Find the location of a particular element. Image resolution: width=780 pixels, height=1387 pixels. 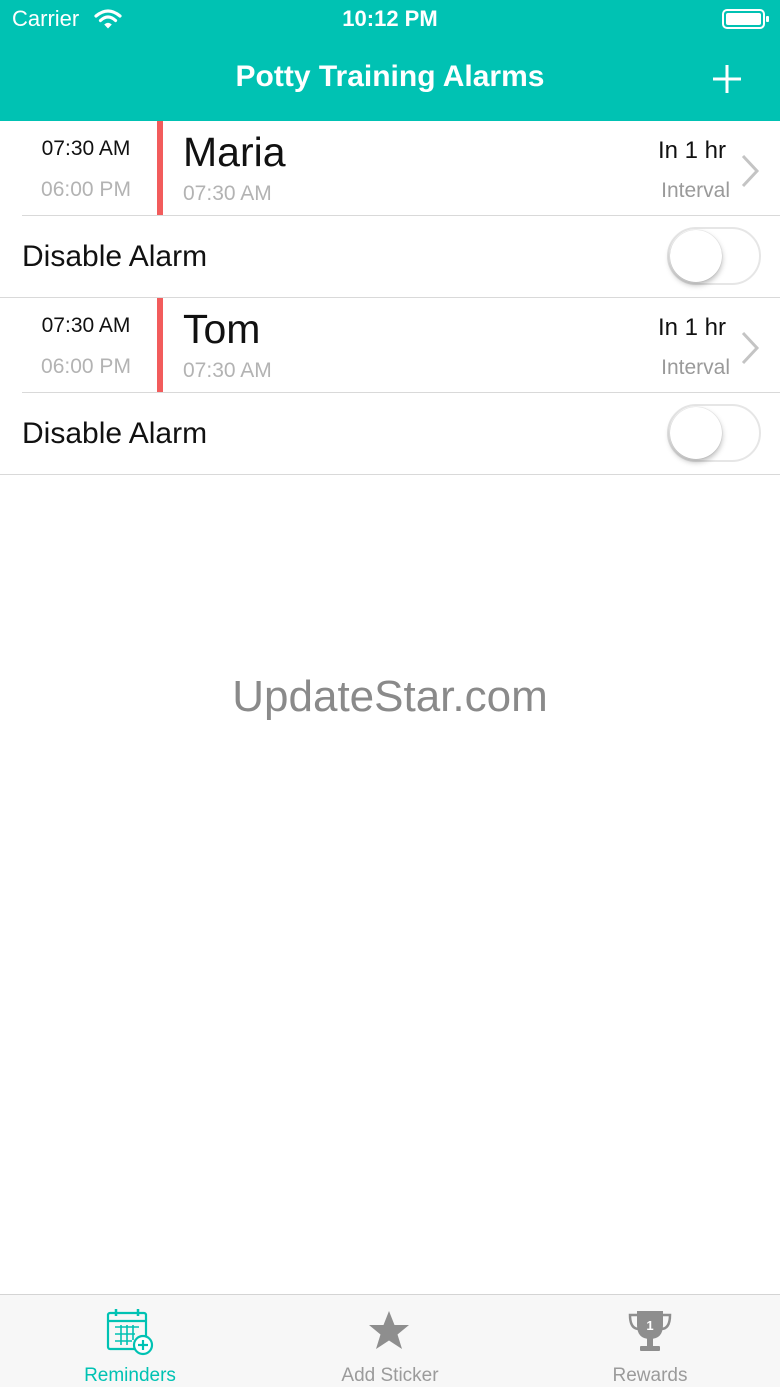

plus-icon is located at coordinates (727, 79).